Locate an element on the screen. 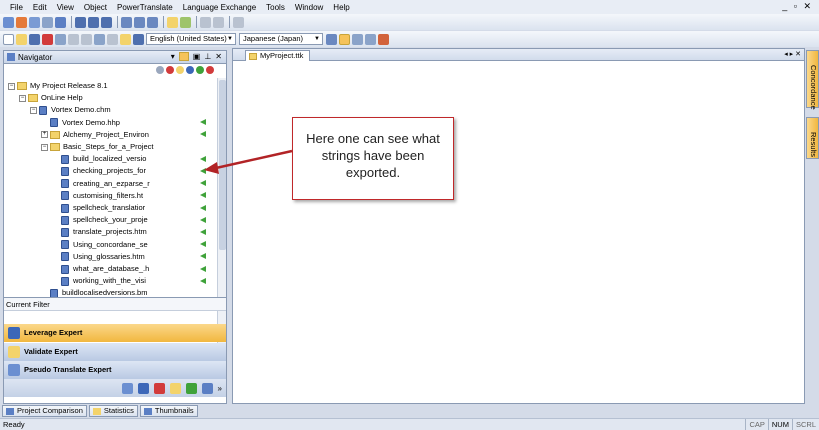 The image size is (819, 430). tab-project-comparison: Project Comparison is located at coordinates (44, 411).